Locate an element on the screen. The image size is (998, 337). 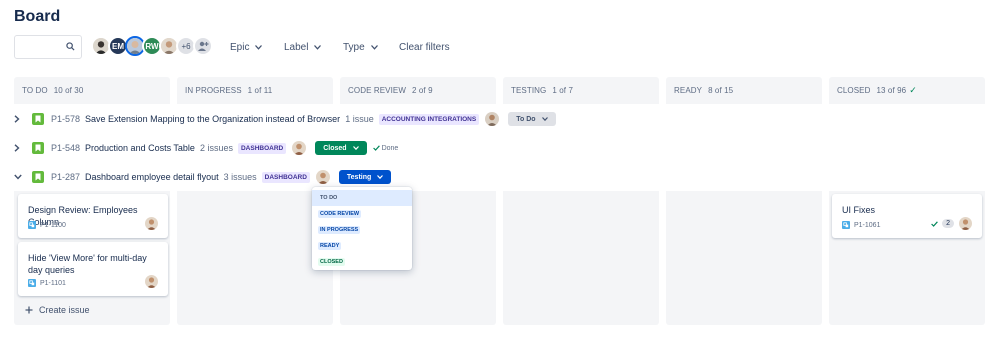
subtask-count-badge: 2 is located at coordinates (948, 223).